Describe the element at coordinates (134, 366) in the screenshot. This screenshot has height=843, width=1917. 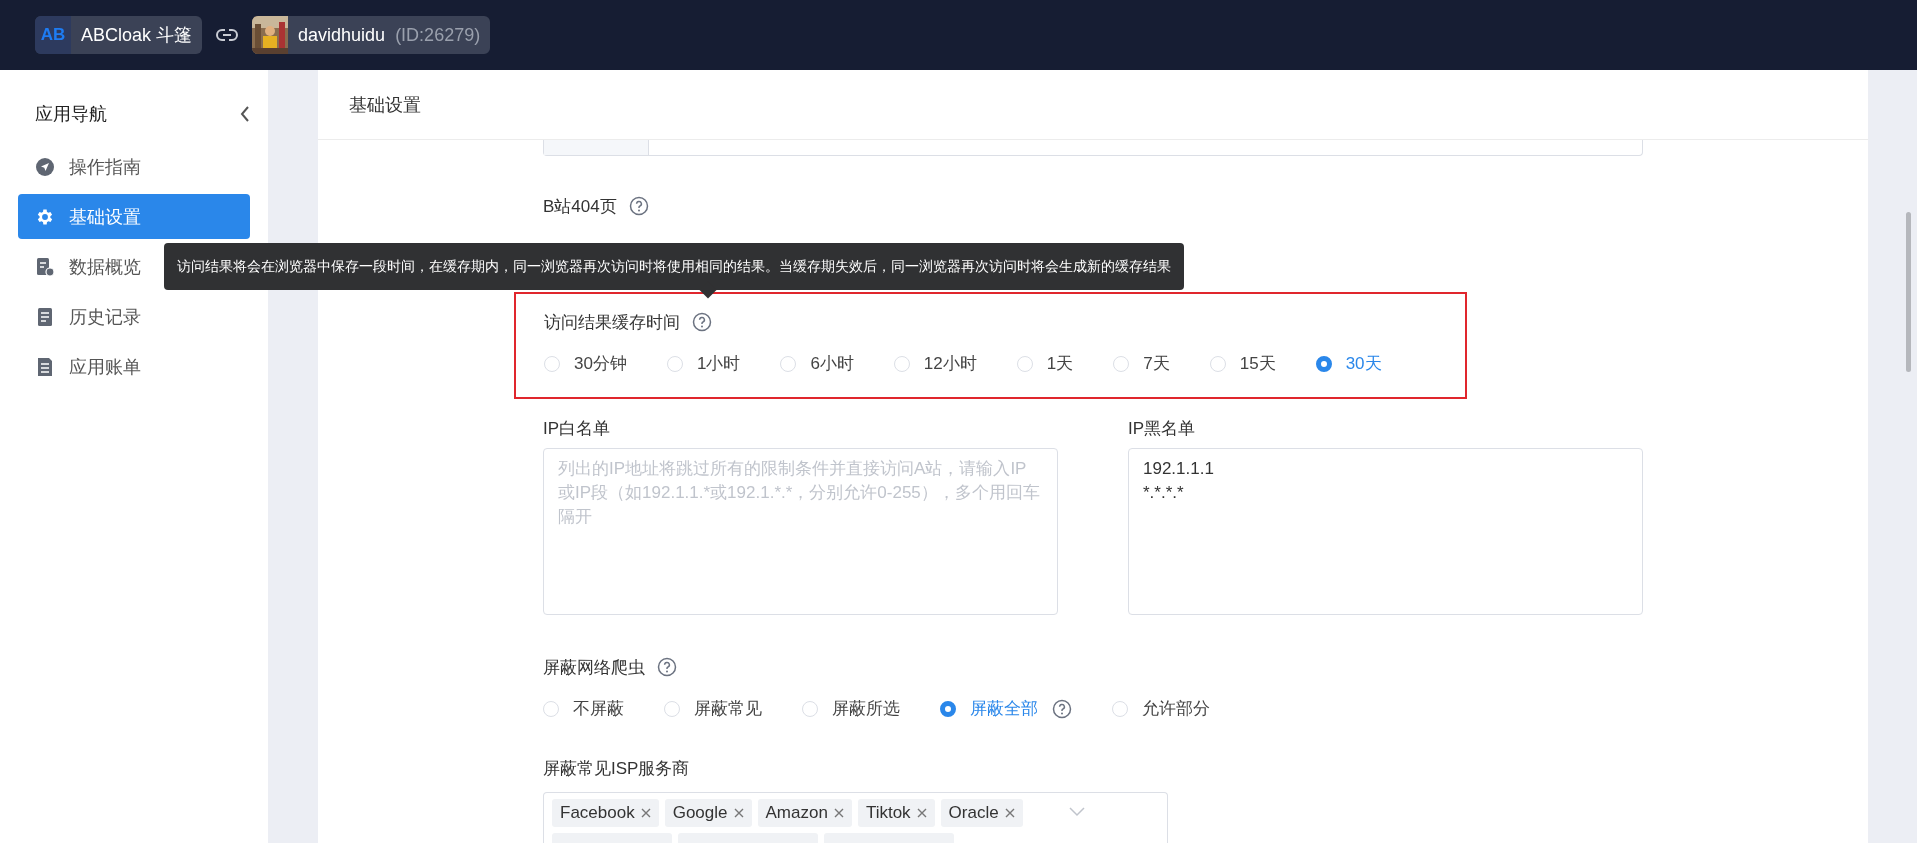
I see `sidebar-item: 应用账单` at that location.